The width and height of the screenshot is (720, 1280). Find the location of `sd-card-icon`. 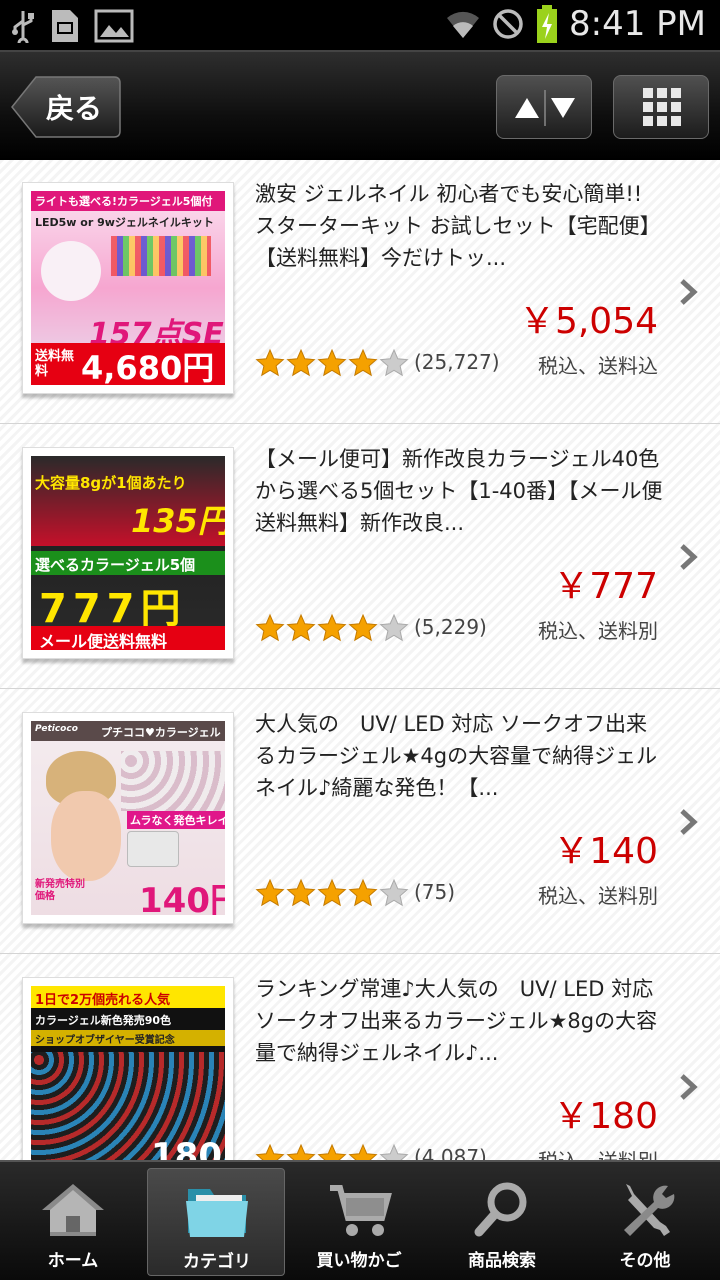

sd-card-icon is located at coordinates (65, 26).